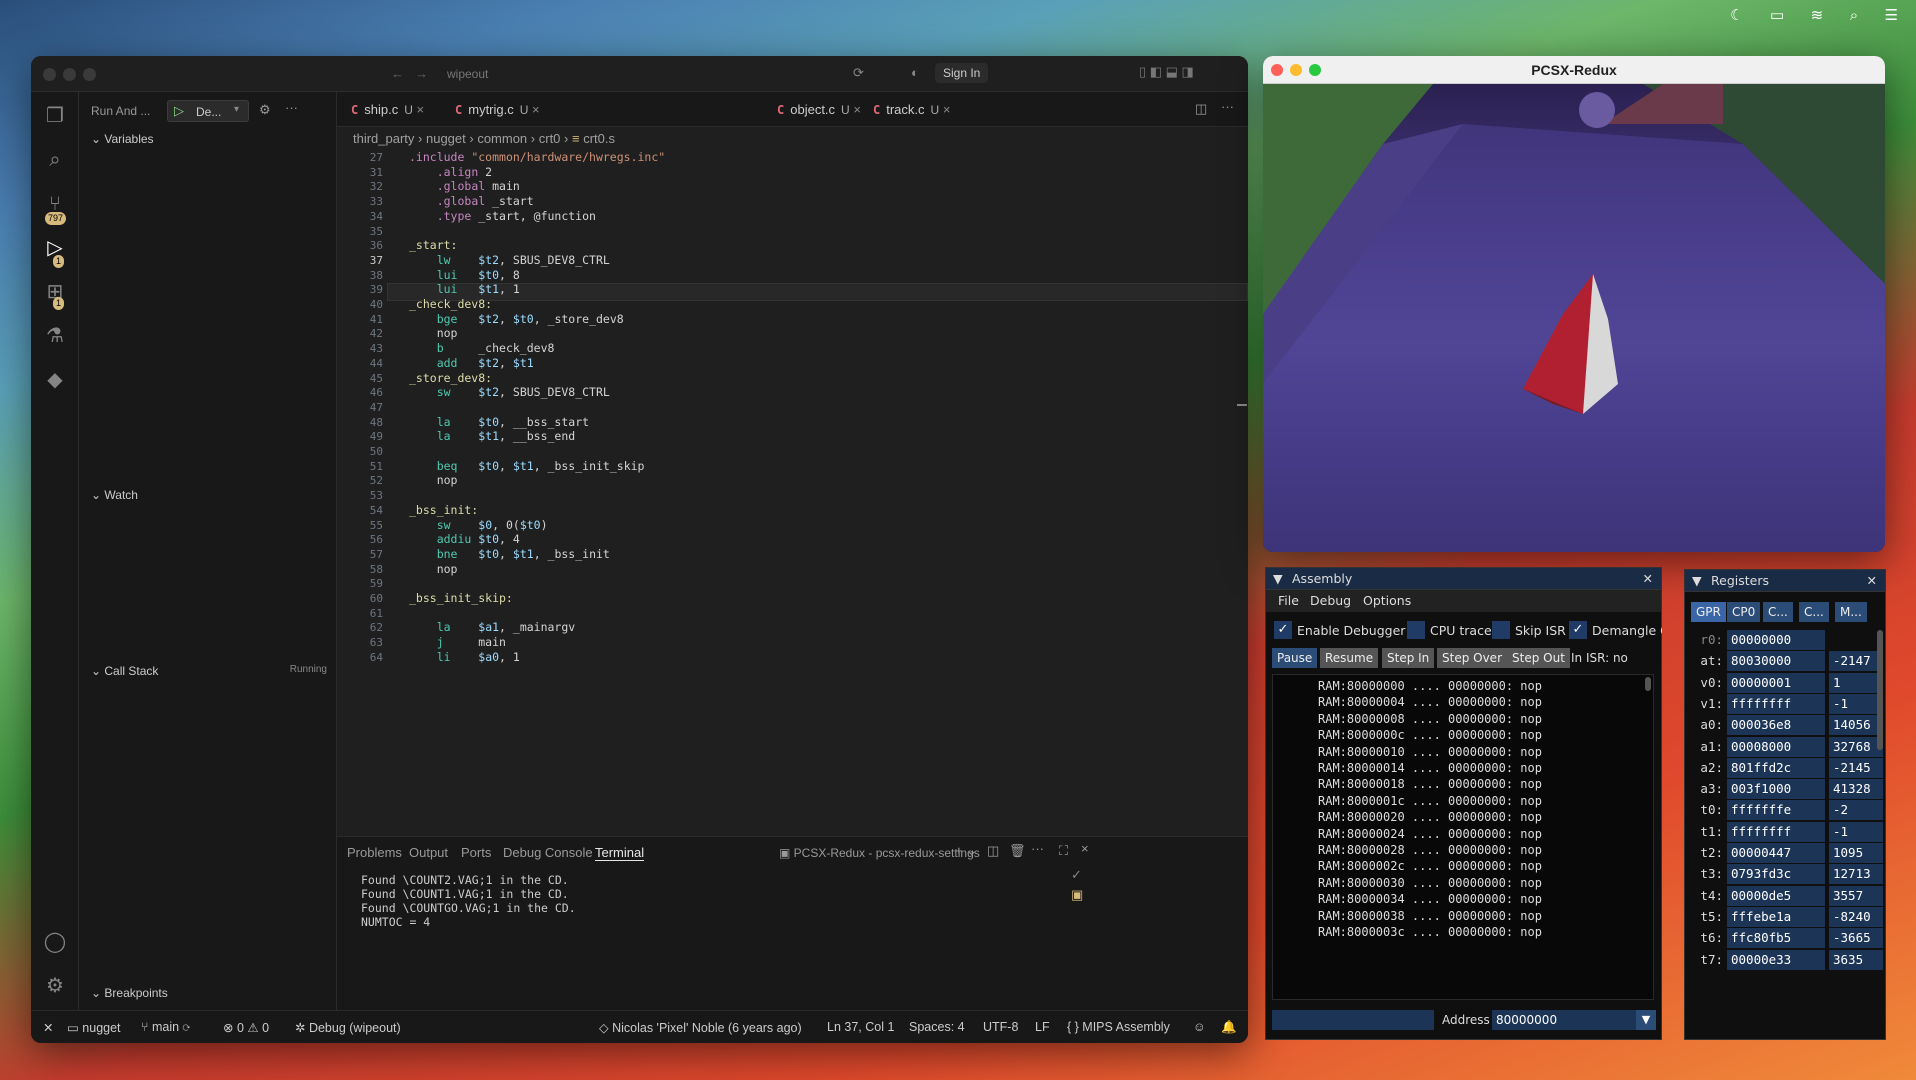  I want to click on account-icon: ◯, so click(55, 942).